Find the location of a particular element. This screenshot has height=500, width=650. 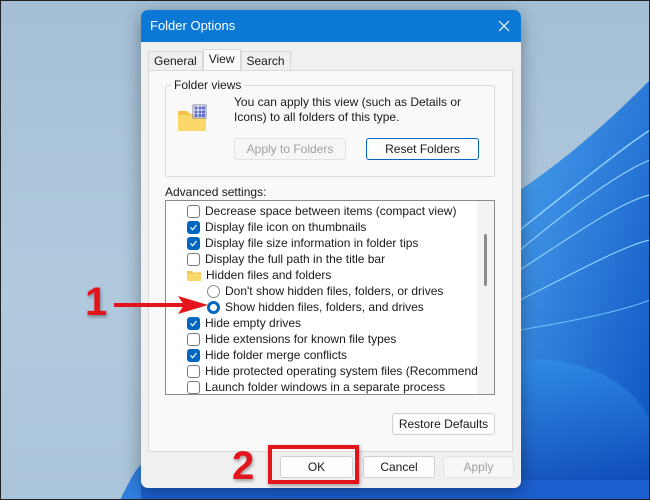

setting-hide-merge-conflicts: Hide folder merge conflicts is located at coordinates (321, 355).